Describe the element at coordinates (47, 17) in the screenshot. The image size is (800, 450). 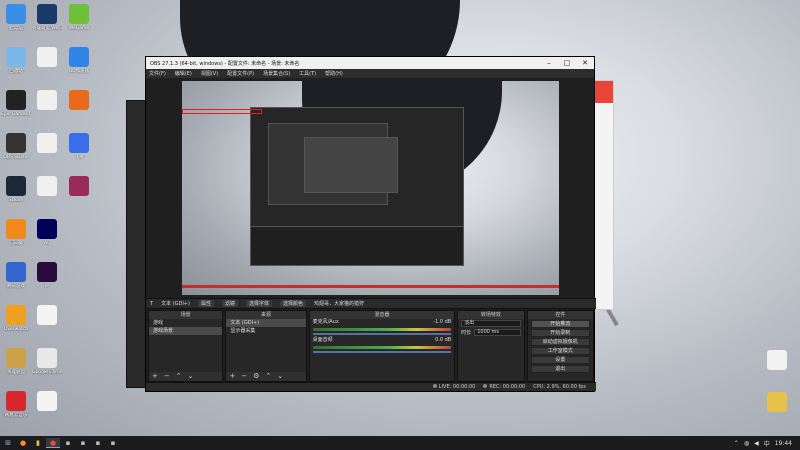
I see `desktop-icon: 英雄联盟 WeGame版` at that location.